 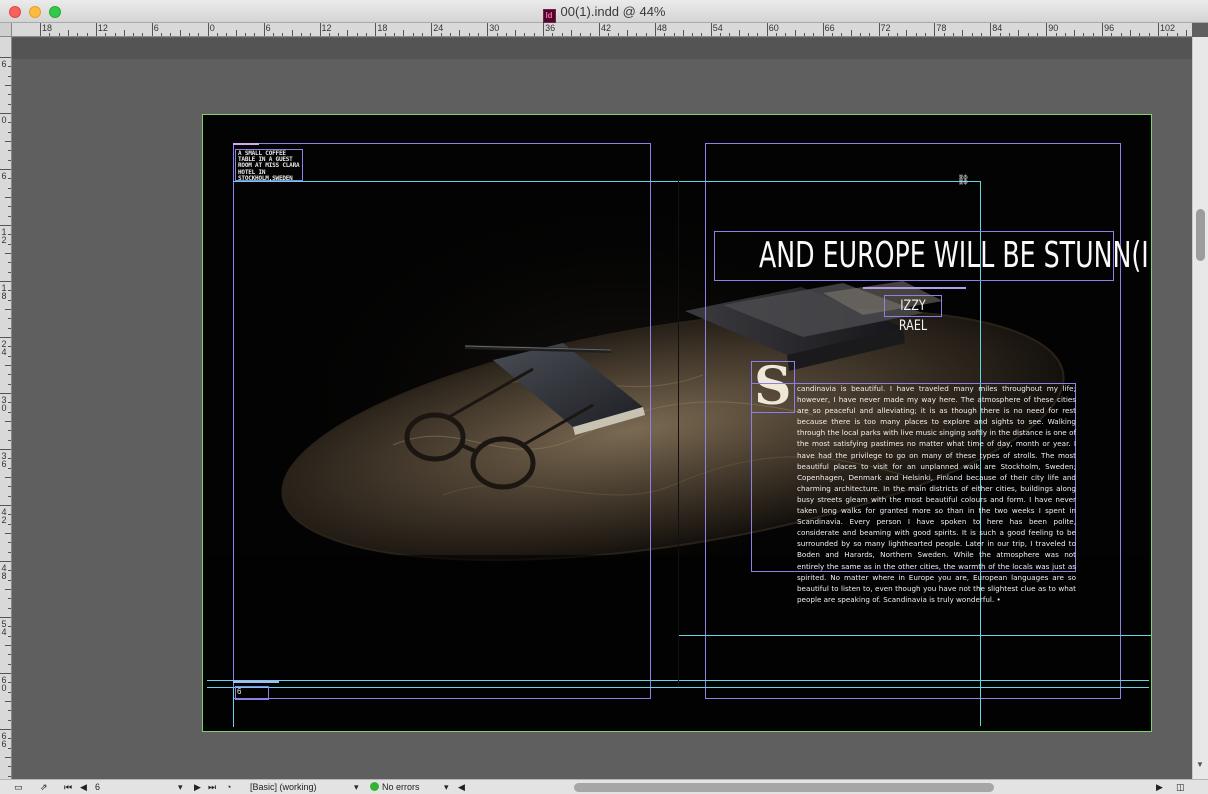 I want to click on ruler-label: 48, so click(x=661, y=28).